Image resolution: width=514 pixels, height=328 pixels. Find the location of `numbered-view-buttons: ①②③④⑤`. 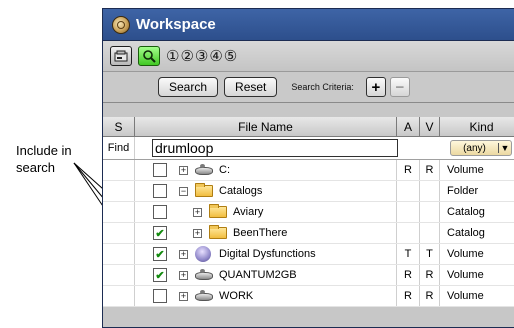

numbered-view-buttons: ①②③④⑤ is located at coordinates (202, 56).